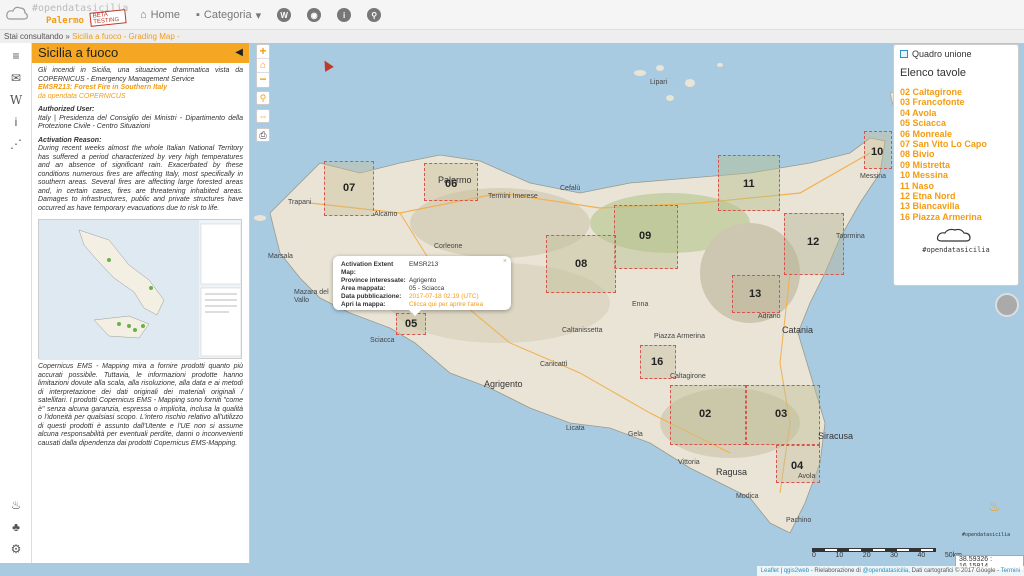 Image resolution: width=1024 pixels, height=576 pixels. What do you see at coordinates (885, 571) in the screenshot?
I see `author-link: @opendatasicilia` at bounding box center [885, 571].